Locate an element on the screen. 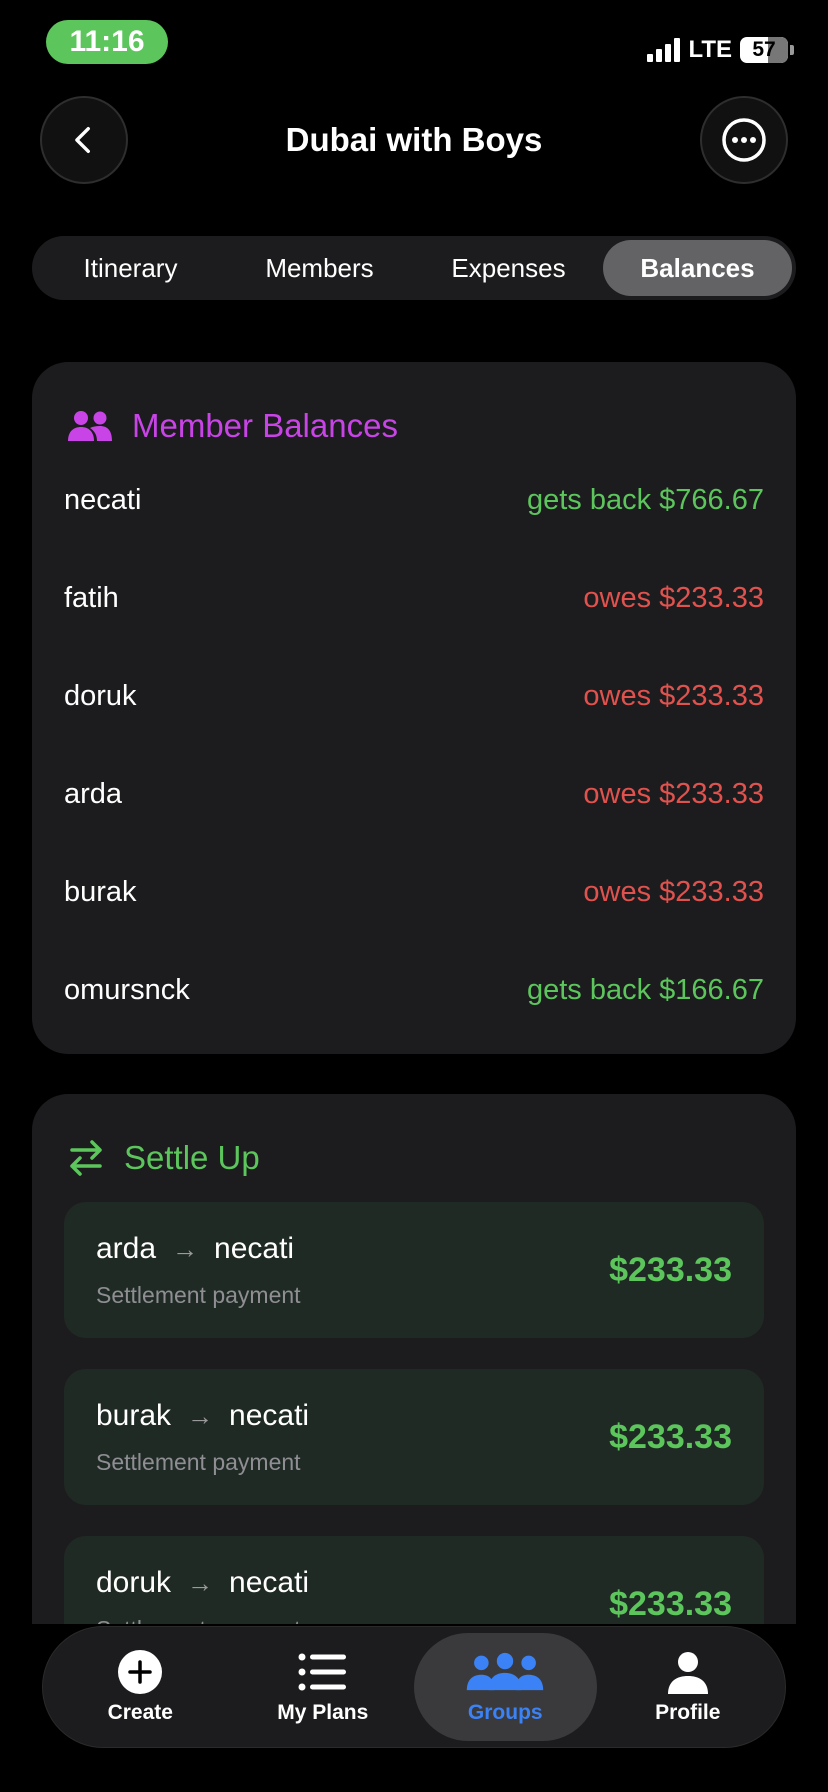  battery-icon: 57 is located at coordinates (767, 50).